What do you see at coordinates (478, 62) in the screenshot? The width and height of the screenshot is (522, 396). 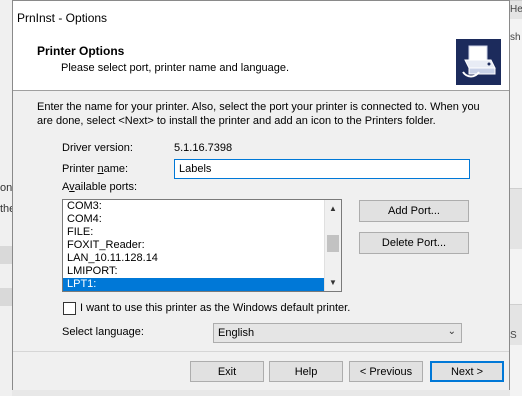 I see `printer-icon` at bounding box center [478, 62].